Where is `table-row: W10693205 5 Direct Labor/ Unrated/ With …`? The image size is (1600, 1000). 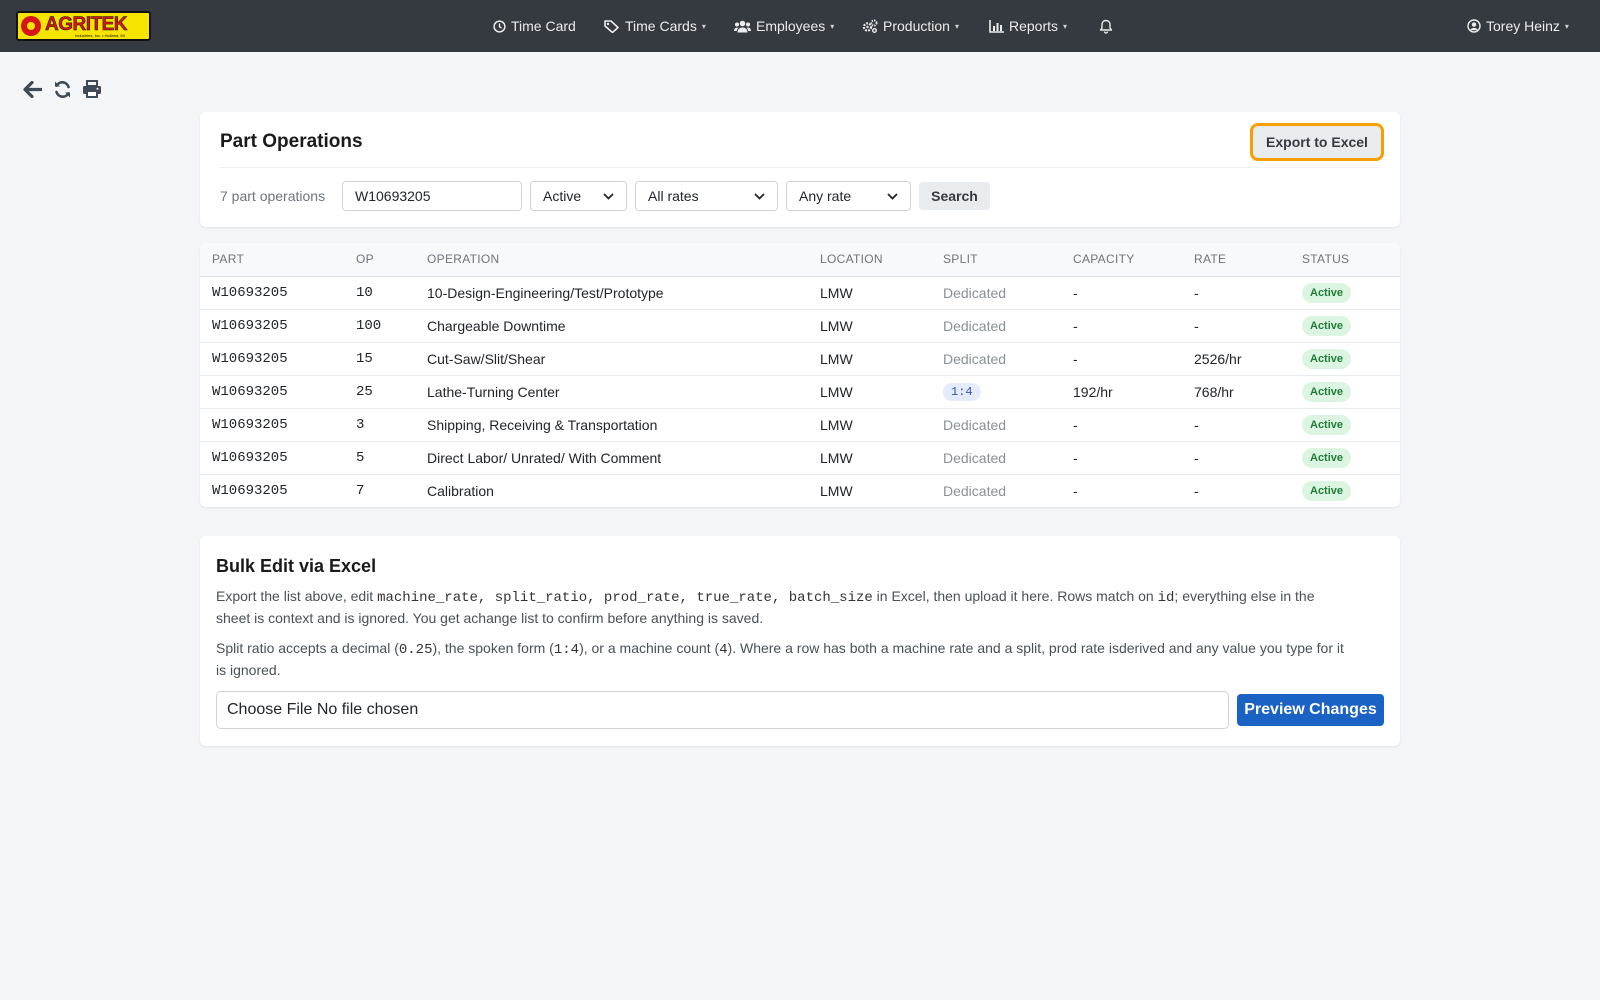 table-row: W10693205 5 Direct Labor/ Unrated/ With … is located at coordinates (800, 457).